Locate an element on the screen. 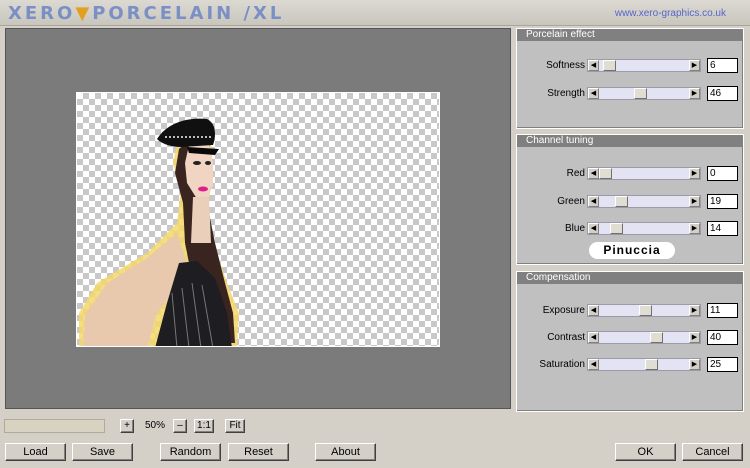 This screenshot has height=468, width=750. saturation-row: Saturation ◀ ▶ 25 is located at coordinates (631, 365).